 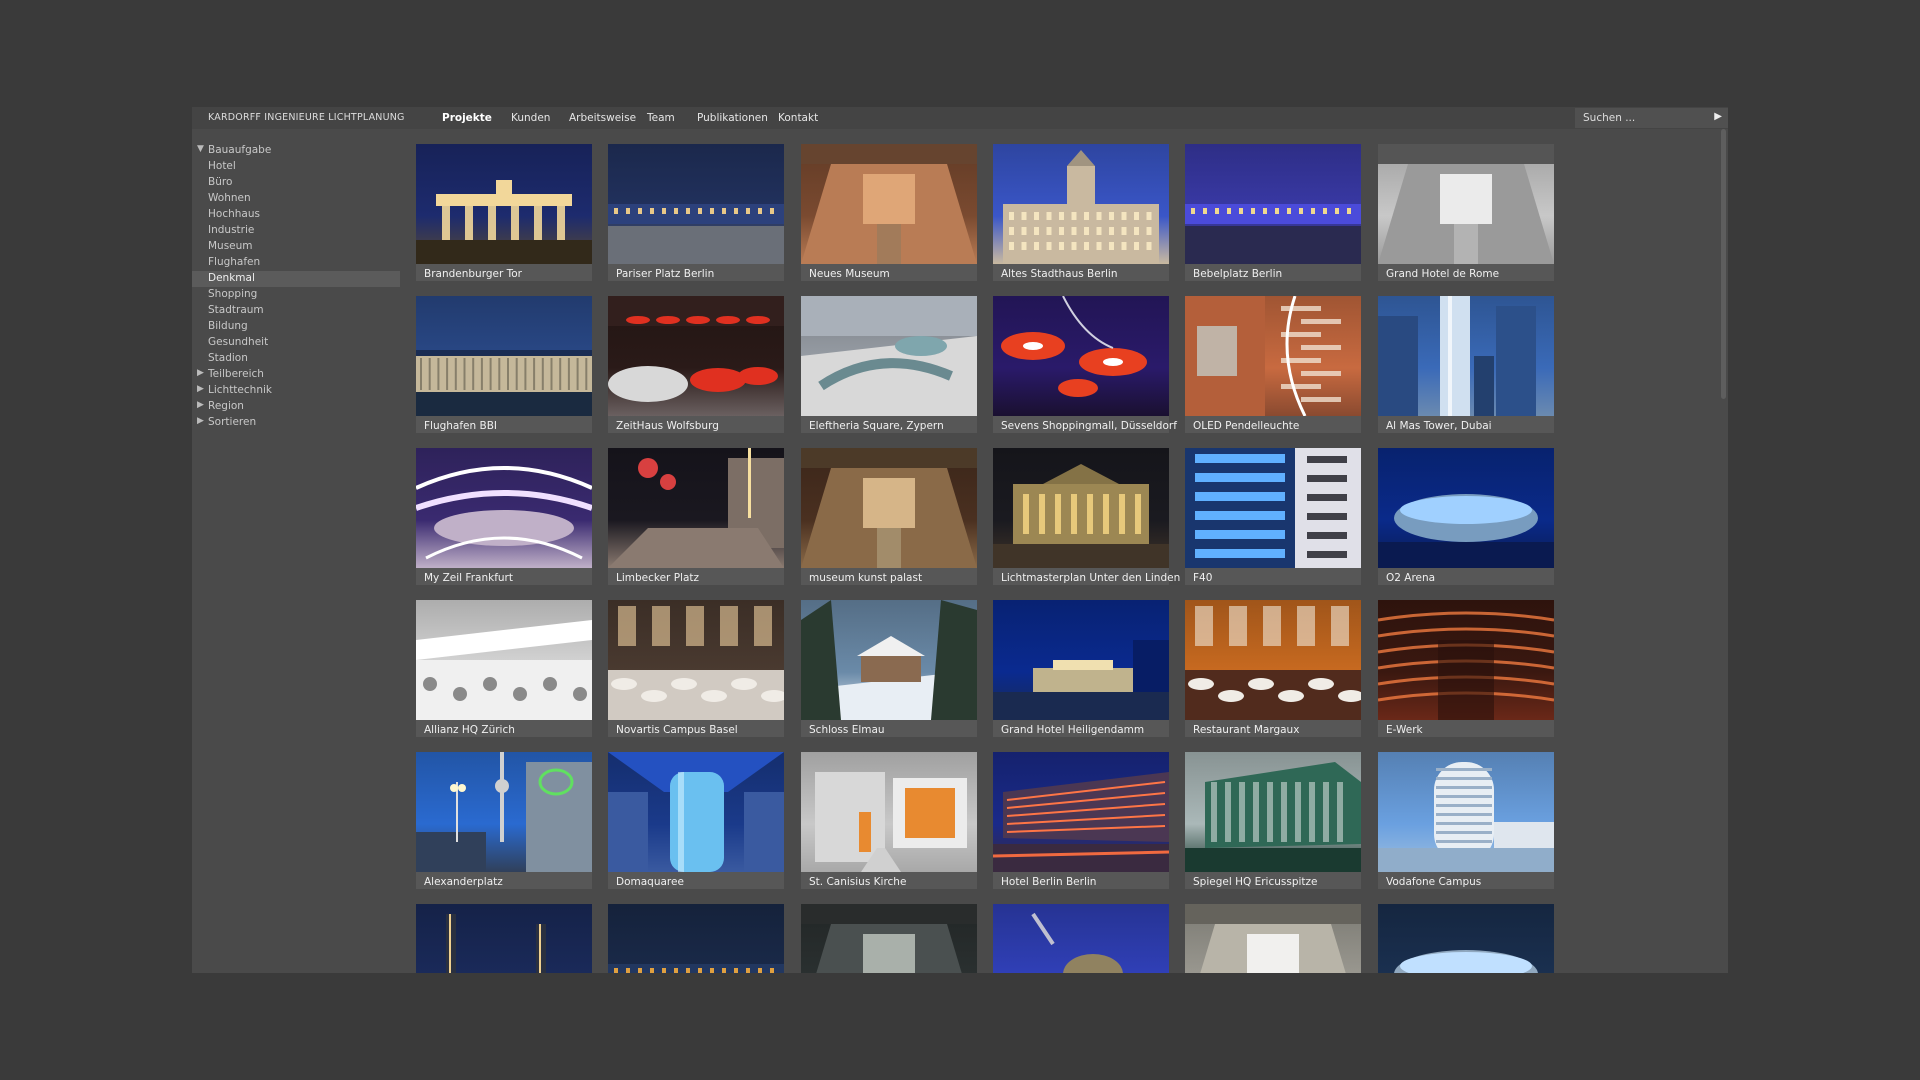 I want to click on sidebar-item-büro: Büro, so click(x=296, y=183).